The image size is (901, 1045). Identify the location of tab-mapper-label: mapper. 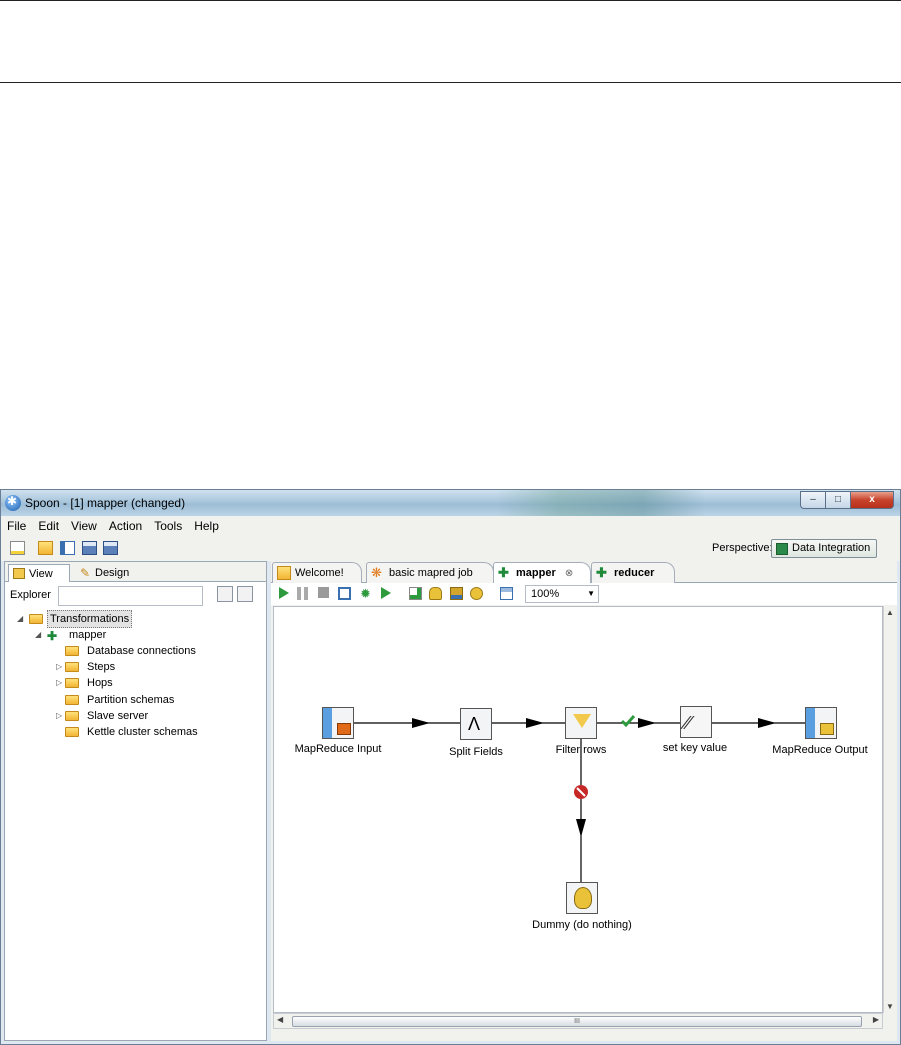
(536, 573).